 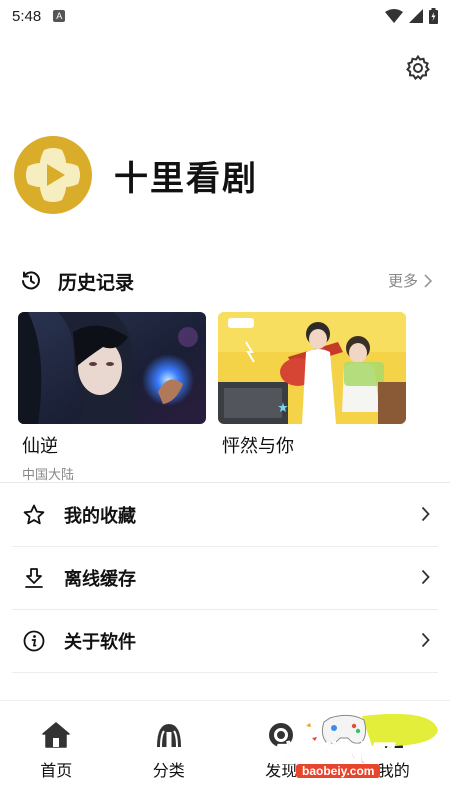 I want to click on download-icon, so click(x=34, y=578).